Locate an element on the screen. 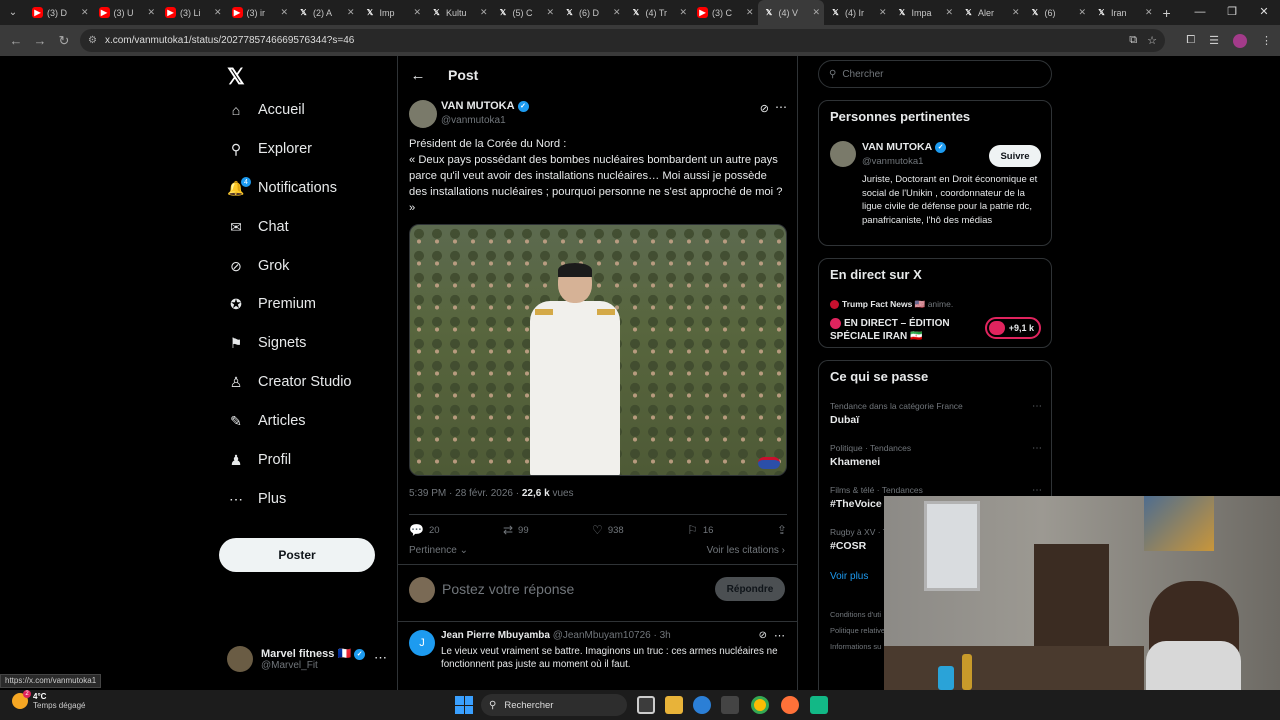 This screenshot has height=720, width=1280. nav-item-chat: ✉ Chat is located at coordinates (258, 227).